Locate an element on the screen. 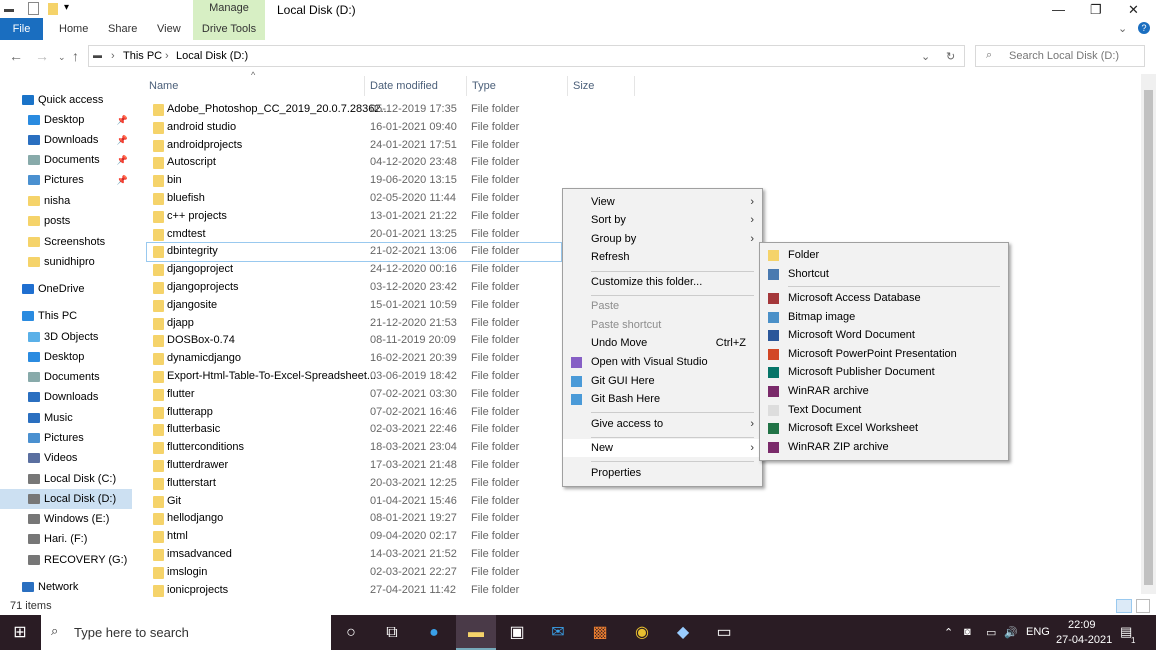 The width and height of the screenshot is (1156, 650). tab-view: View is located at coordinates (169, 29).